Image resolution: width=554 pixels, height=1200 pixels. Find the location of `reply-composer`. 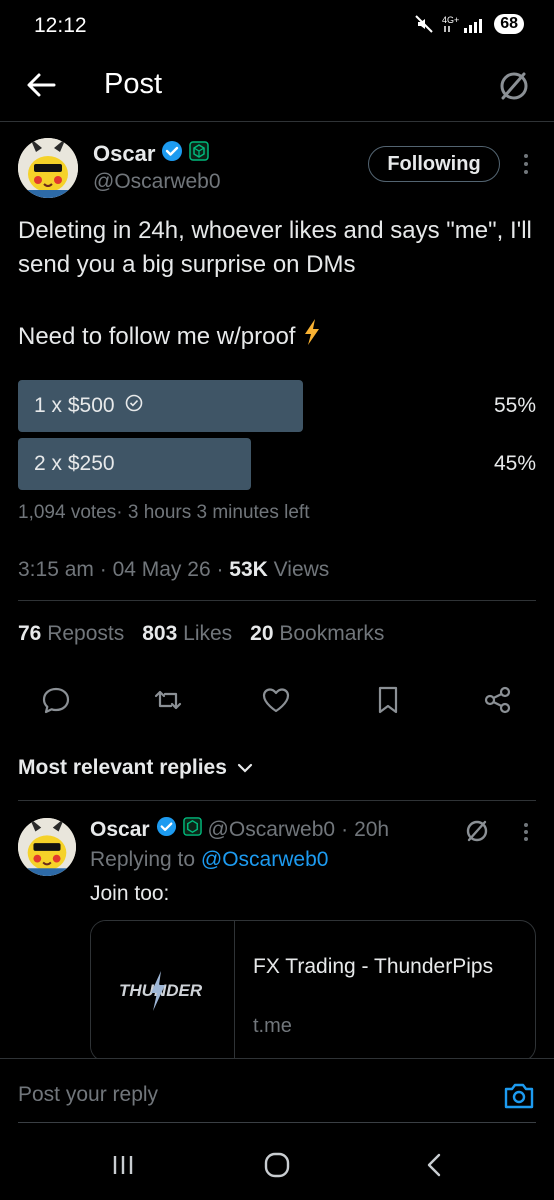

reply-composer is located at coordinates (277, 1091).